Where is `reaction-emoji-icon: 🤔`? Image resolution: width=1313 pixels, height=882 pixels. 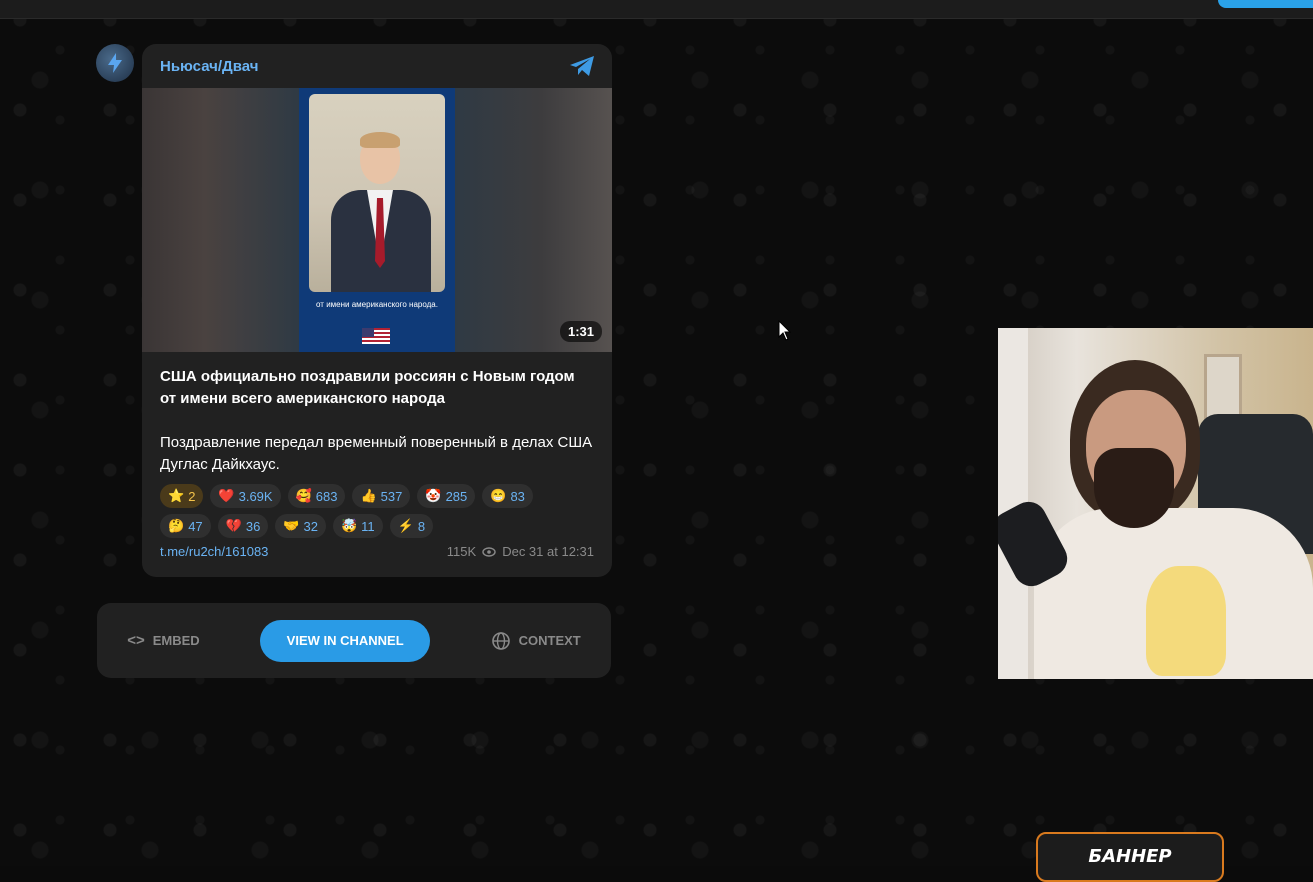
reaction-emoji-icon: 🤔 is located at coordinates (176, 525).